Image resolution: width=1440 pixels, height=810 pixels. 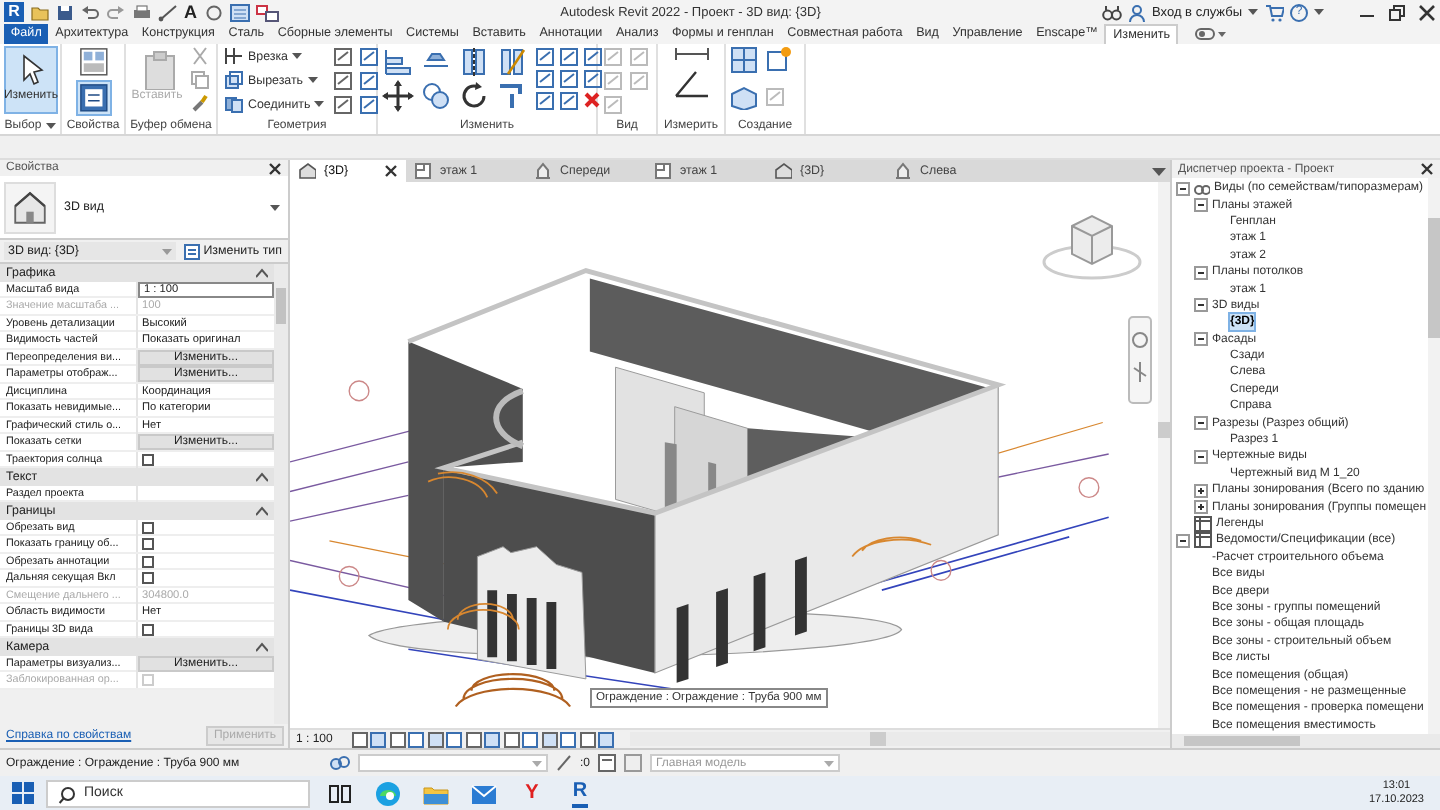 What do you see at coordinates (234, 80) in the screenshot?
I see `cut-geometry-icon` at bounding box center [234, 80].